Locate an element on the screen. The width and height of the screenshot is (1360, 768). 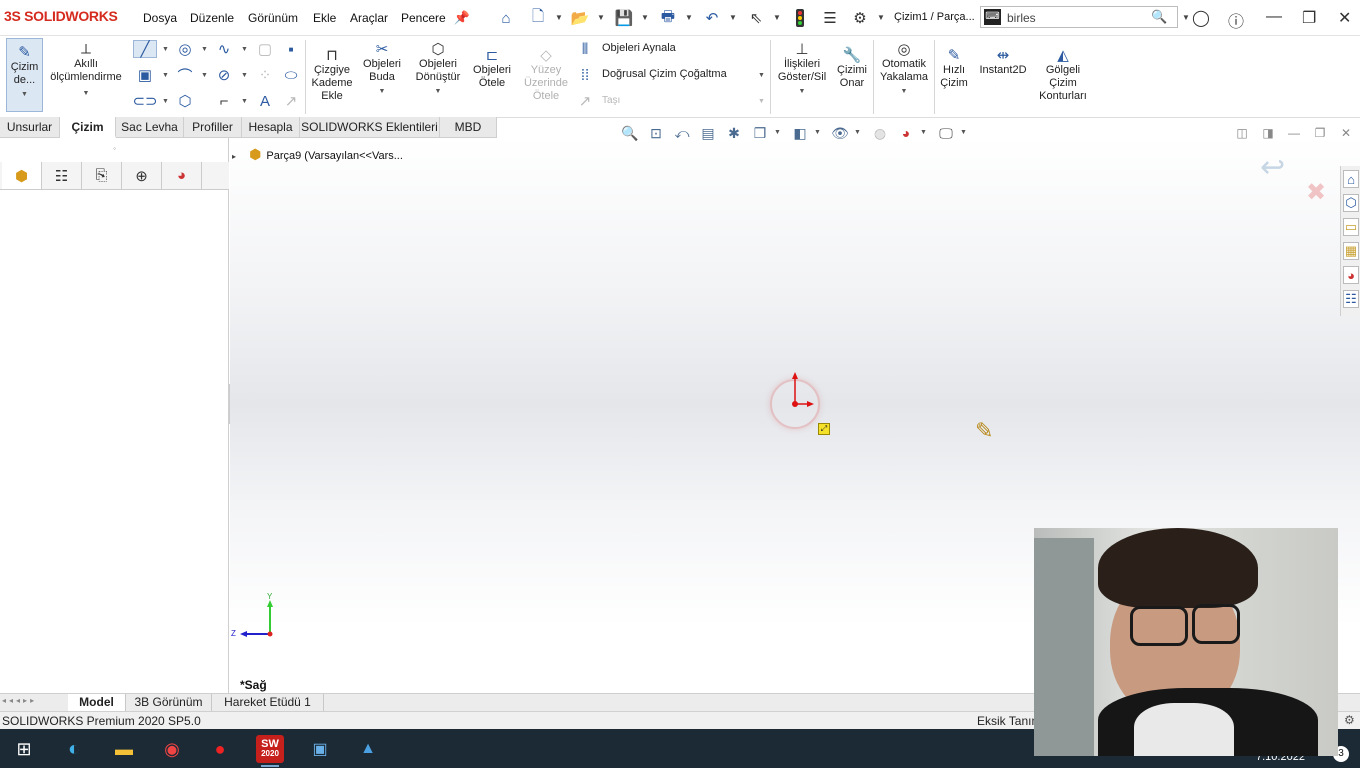
photos-icon: ▲ is located at coordinates (368, 749).